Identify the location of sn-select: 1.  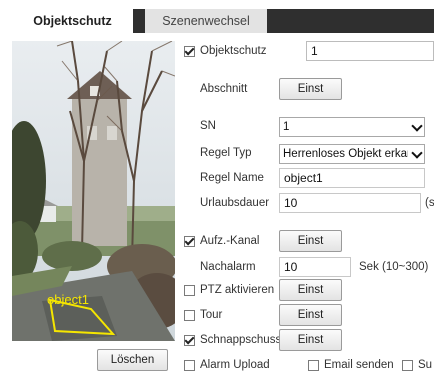
(352, 127).